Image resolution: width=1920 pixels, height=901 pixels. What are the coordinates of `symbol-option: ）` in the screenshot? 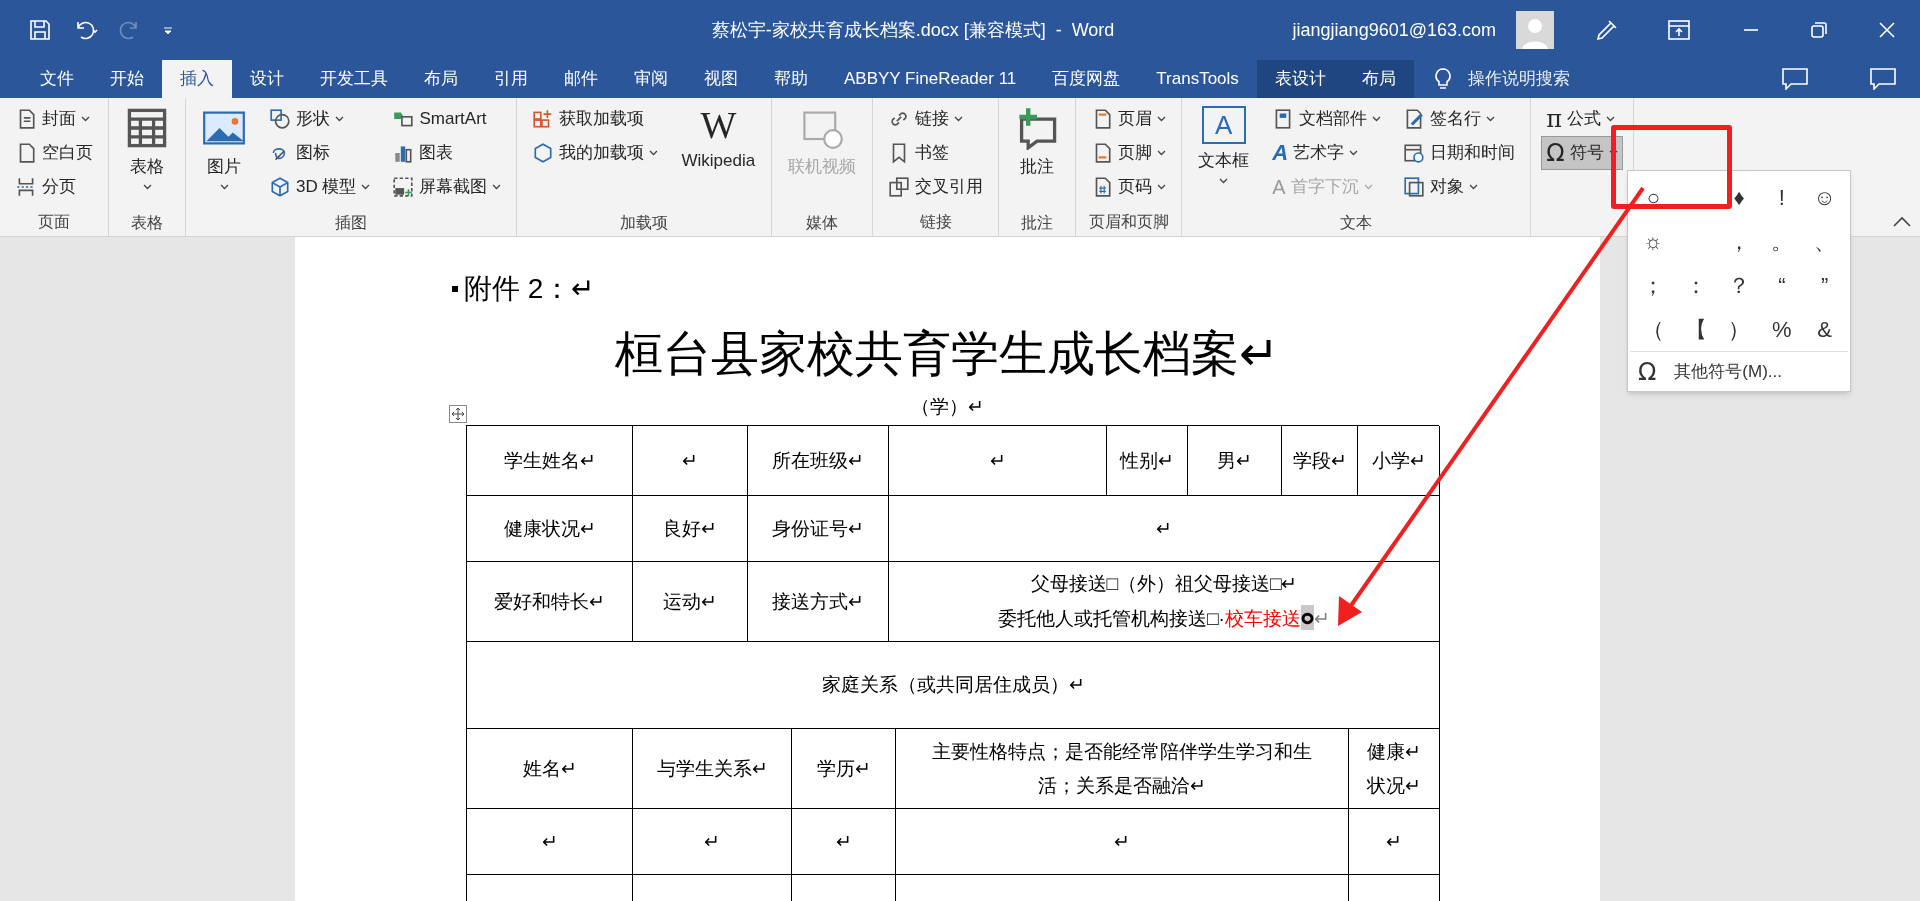 It's located at (1739, 329).